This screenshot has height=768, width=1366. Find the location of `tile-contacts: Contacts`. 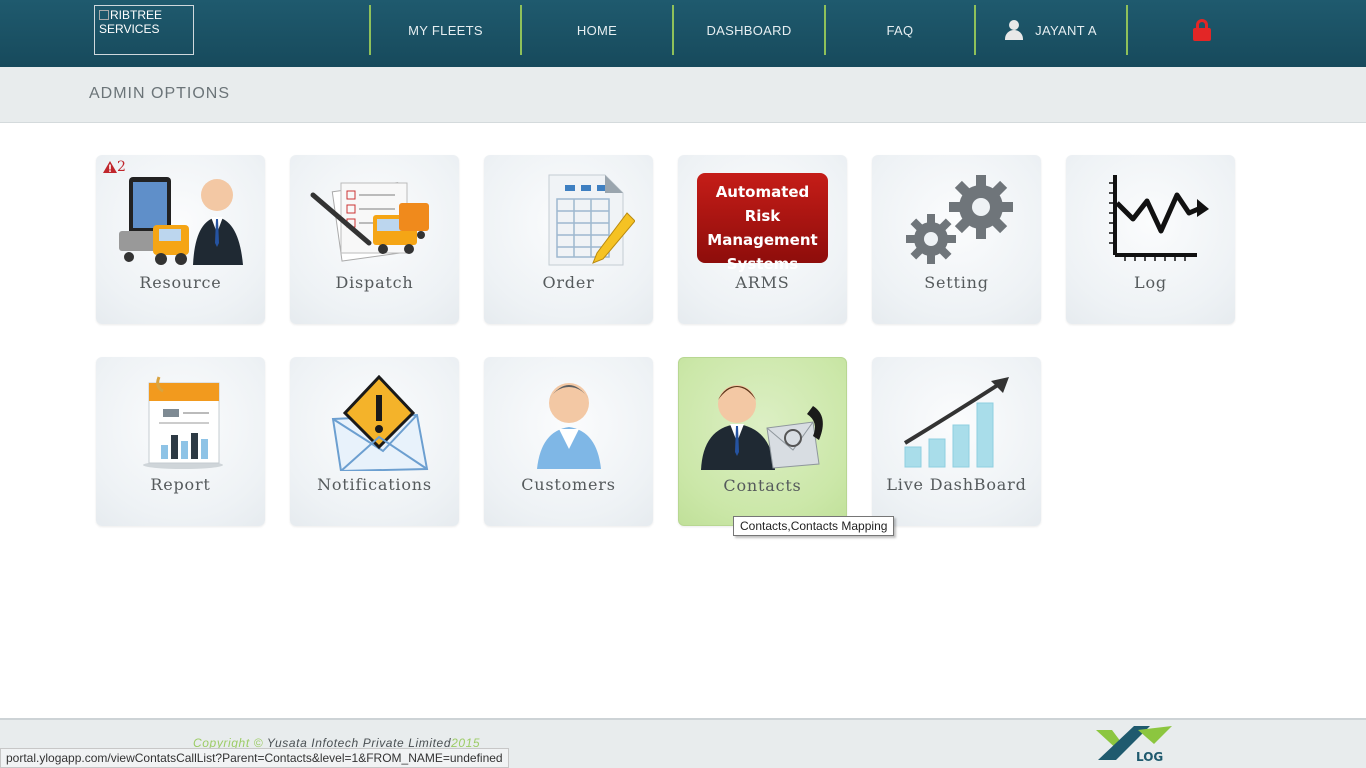

tile-contacts: Contacts is located at coordinates (762, 441).